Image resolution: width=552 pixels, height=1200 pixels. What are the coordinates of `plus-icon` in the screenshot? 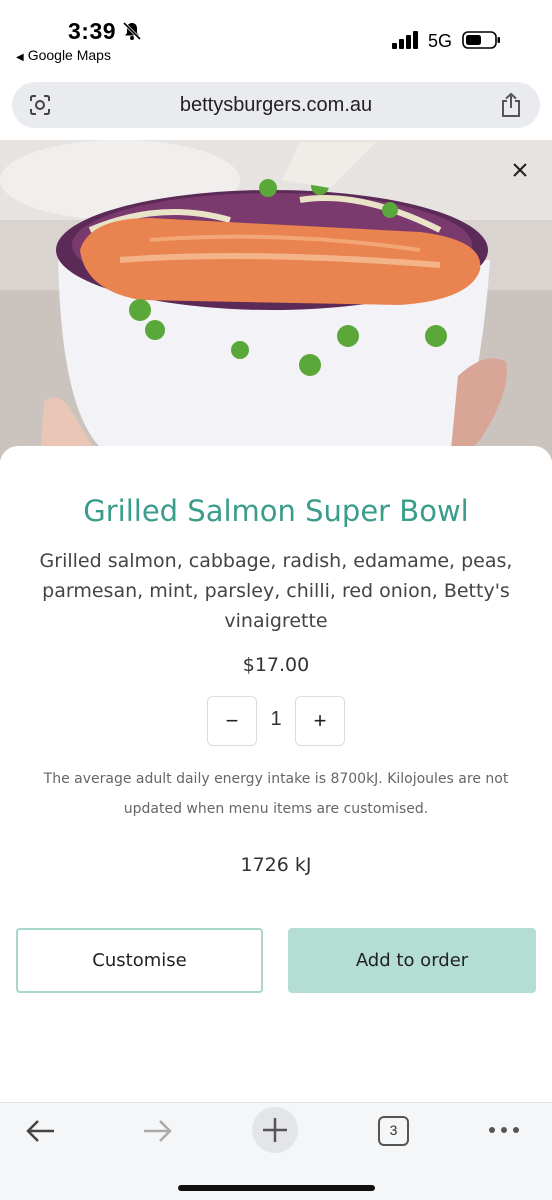 It's located at (275, 1130).